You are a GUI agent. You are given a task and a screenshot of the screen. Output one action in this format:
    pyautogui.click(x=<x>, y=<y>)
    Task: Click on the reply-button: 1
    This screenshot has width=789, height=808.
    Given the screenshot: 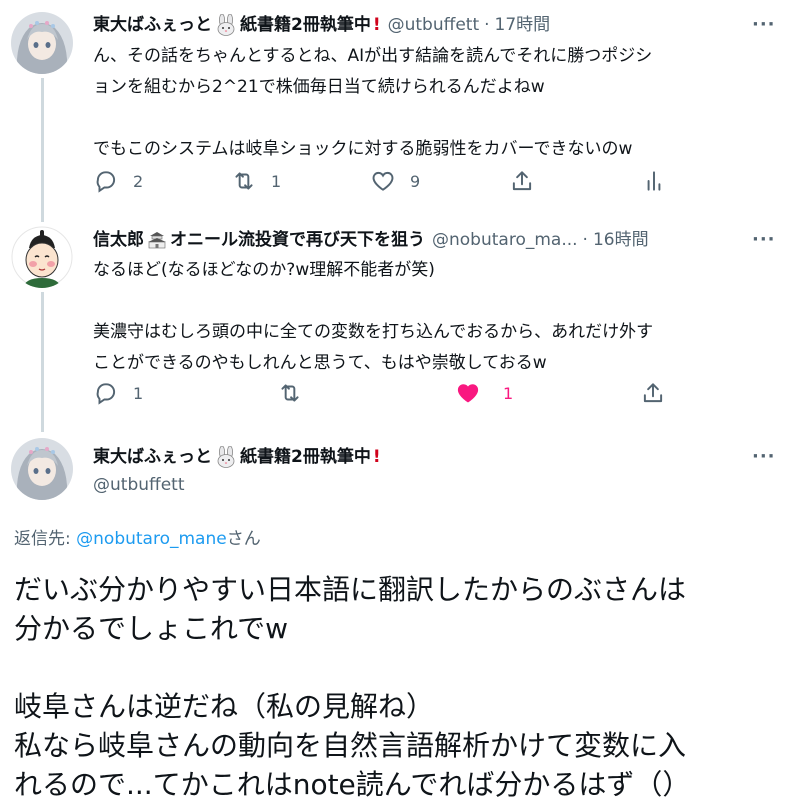 What is the action you would take?
    pyautogui.click(x=118, y=393)
    